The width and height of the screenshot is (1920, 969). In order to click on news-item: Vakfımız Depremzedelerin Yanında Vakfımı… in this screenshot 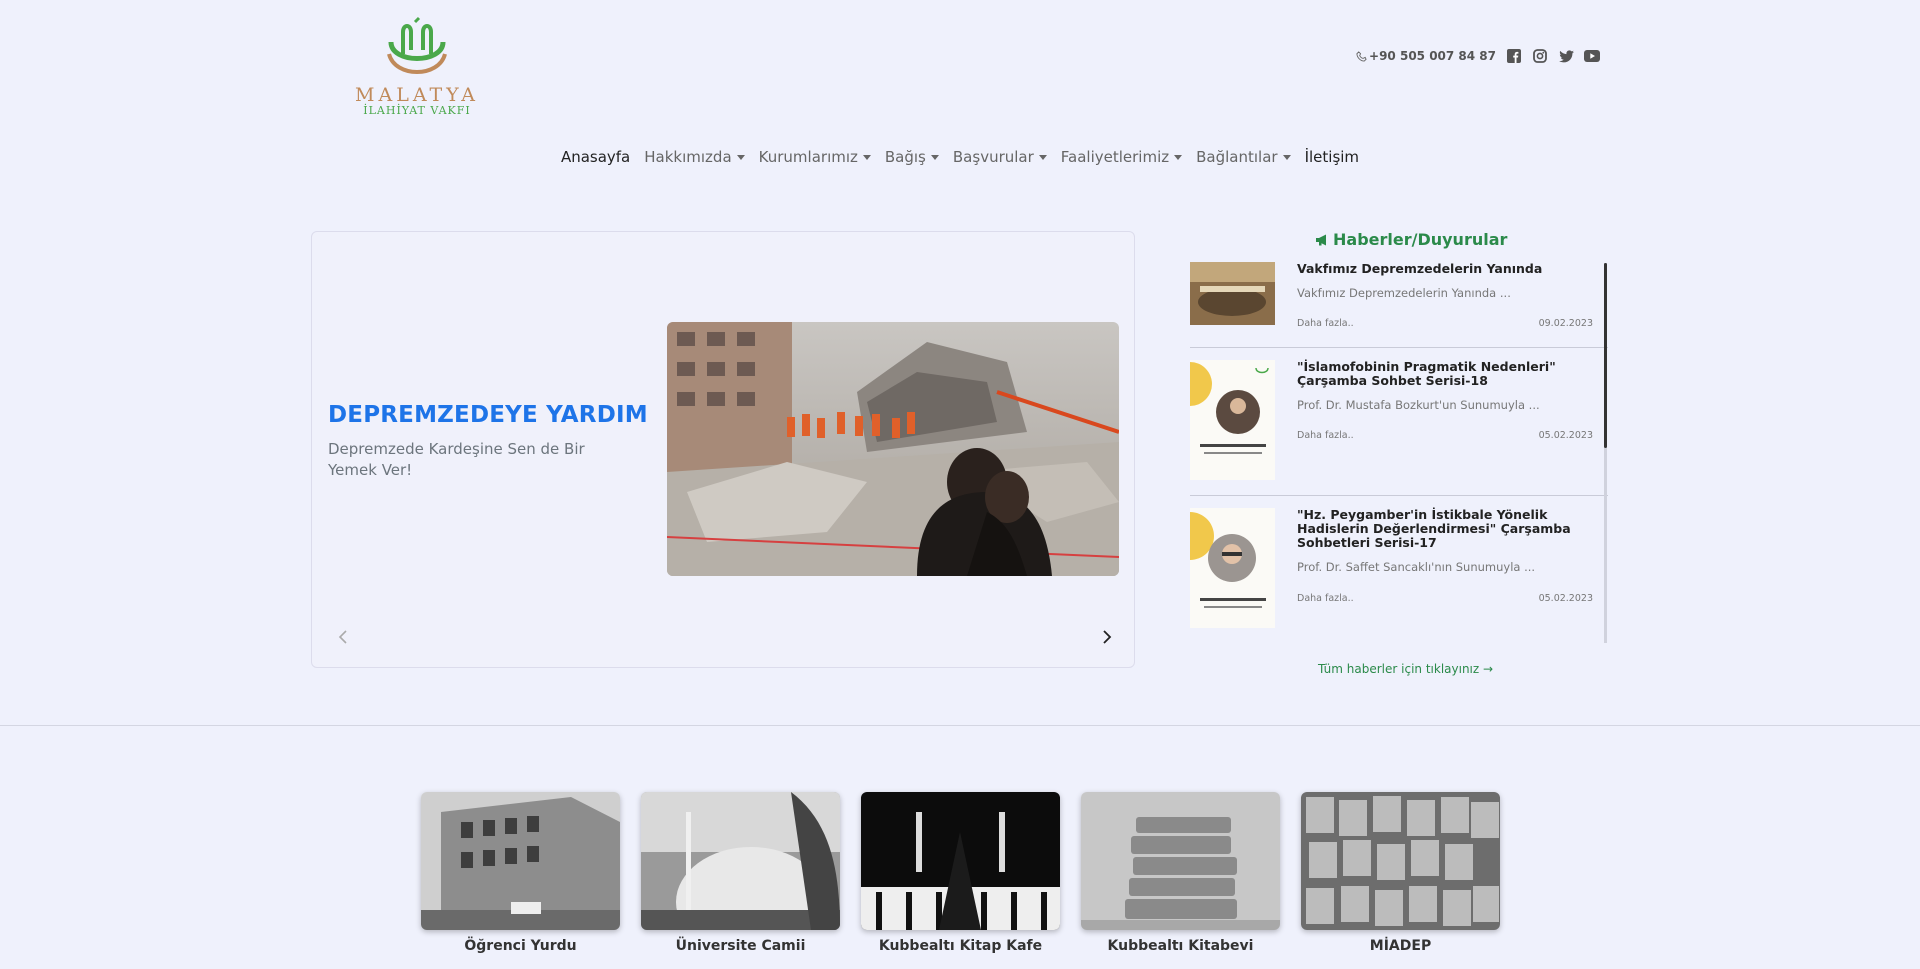, I will do `click(1399, 305)`.